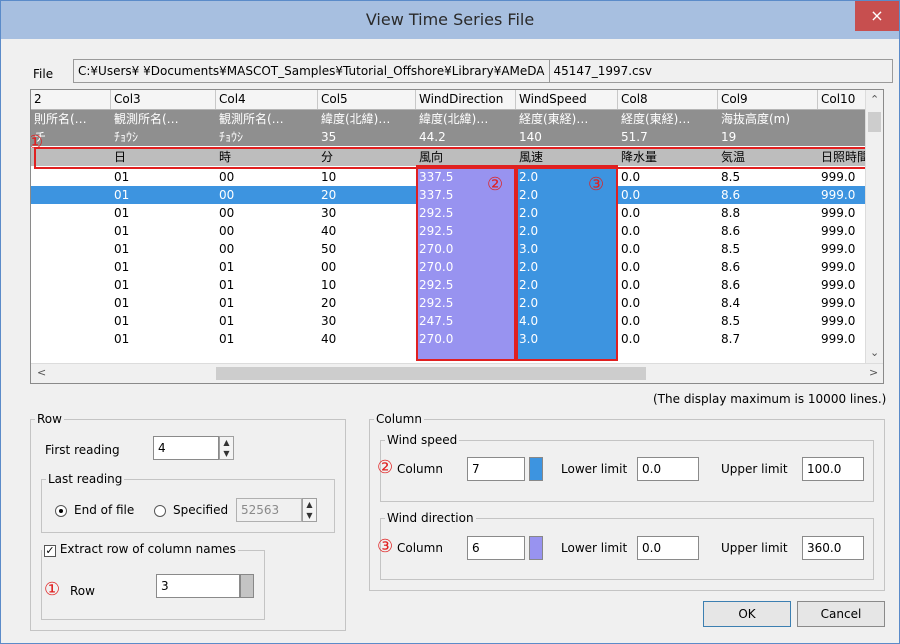 This screenshot has height=644, width=900. Describe the element at coordinates (496, 469) in the screenshot. I see `wind-speed-column-input: 7` at that location.